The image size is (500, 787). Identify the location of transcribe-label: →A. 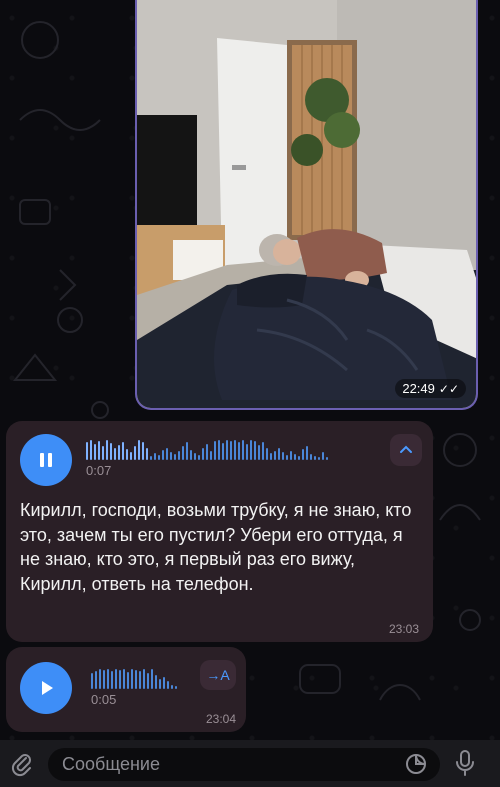
(218, 675).